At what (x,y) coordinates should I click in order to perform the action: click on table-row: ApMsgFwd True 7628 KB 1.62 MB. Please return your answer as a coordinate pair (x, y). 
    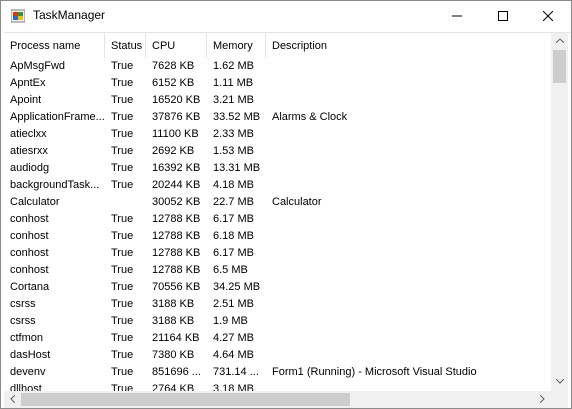
    Looking at the image, I should click on (277, 66).